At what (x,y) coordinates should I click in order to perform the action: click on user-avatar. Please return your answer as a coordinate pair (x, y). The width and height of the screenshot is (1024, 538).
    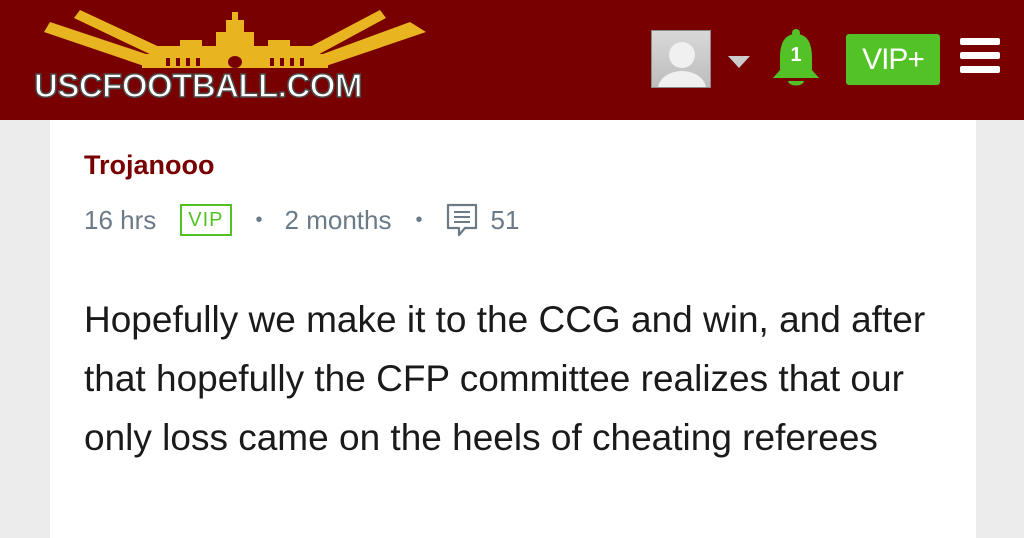
    Looking at the image, I should click on (681, 59).